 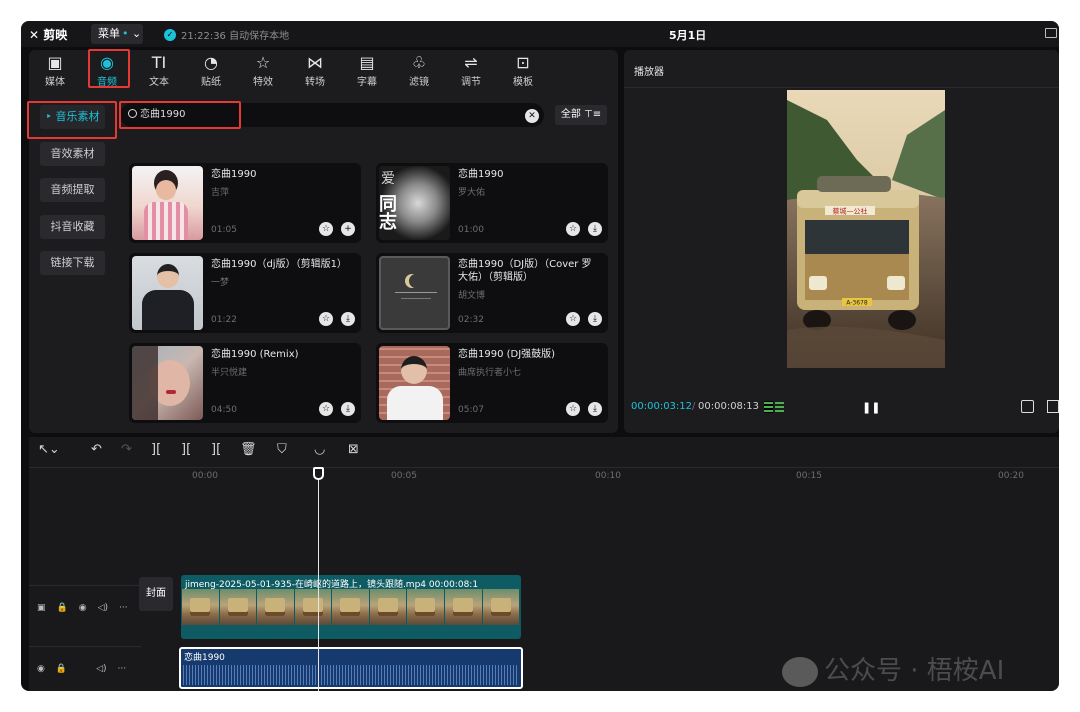 I want to click on ruler-tick-label: 00:05, so click(x=404, y=476).